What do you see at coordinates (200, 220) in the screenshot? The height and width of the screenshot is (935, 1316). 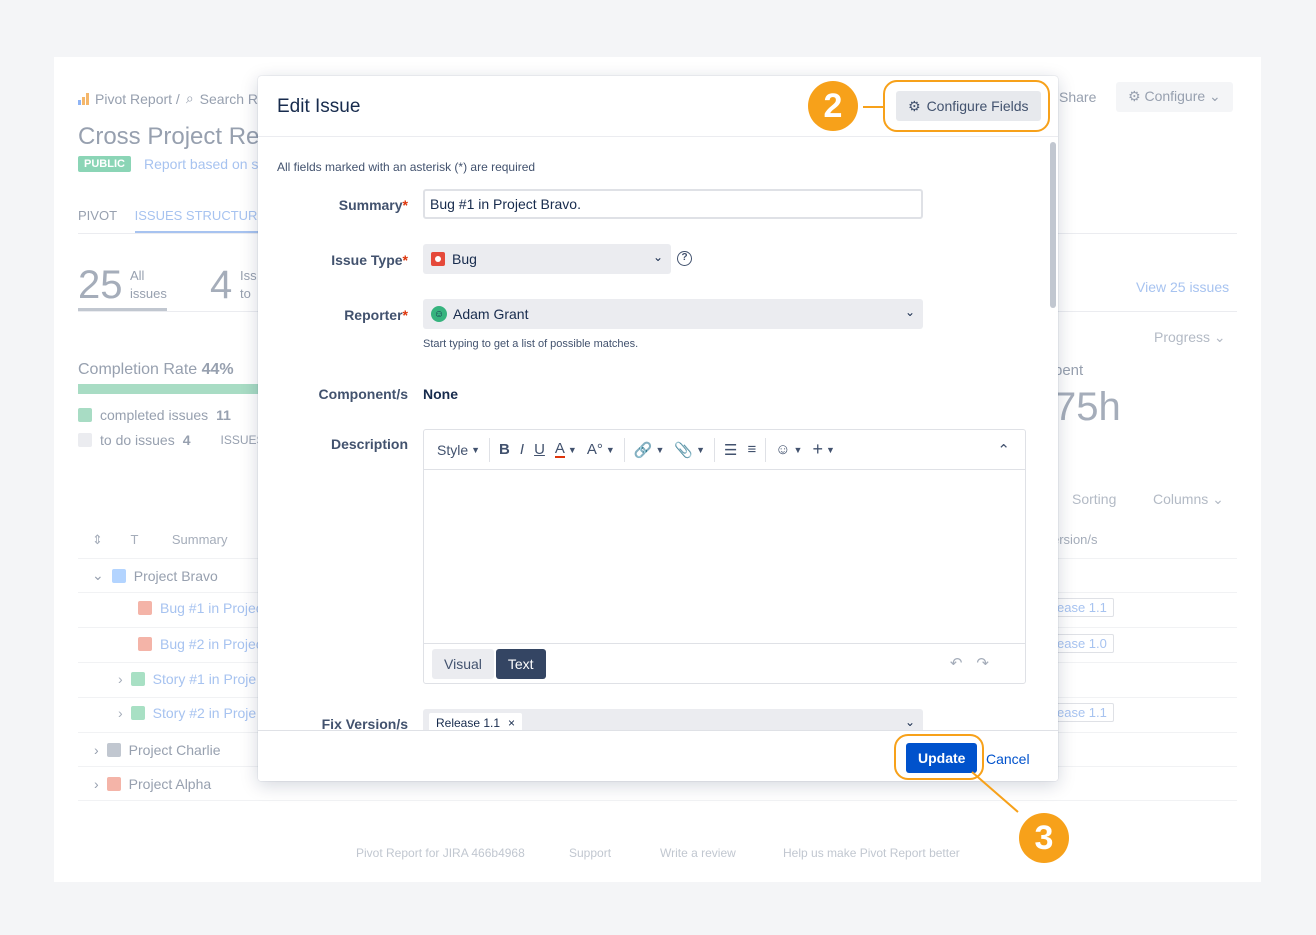 I see `tab-issues-structure: ISSUES STRUCTURE` at bounding box center [200, 220].